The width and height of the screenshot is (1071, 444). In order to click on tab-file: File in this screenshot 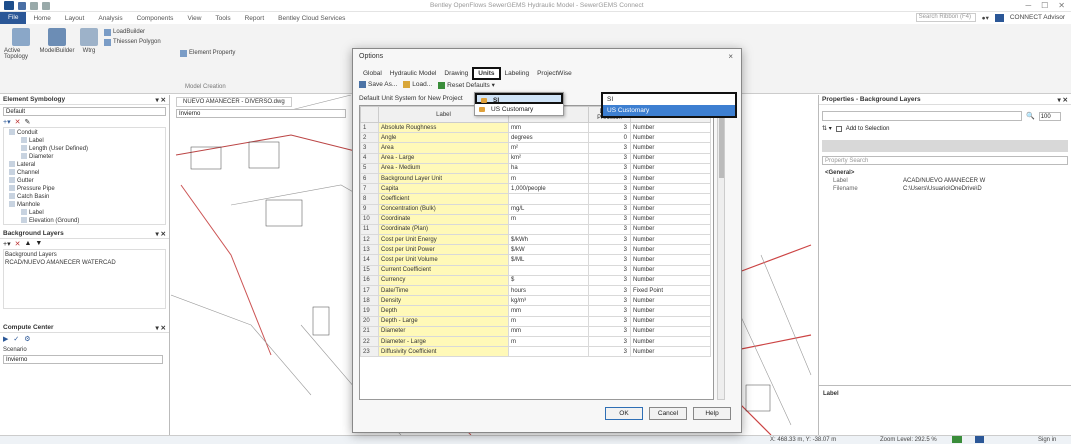, I will do `click(13, 18)`.